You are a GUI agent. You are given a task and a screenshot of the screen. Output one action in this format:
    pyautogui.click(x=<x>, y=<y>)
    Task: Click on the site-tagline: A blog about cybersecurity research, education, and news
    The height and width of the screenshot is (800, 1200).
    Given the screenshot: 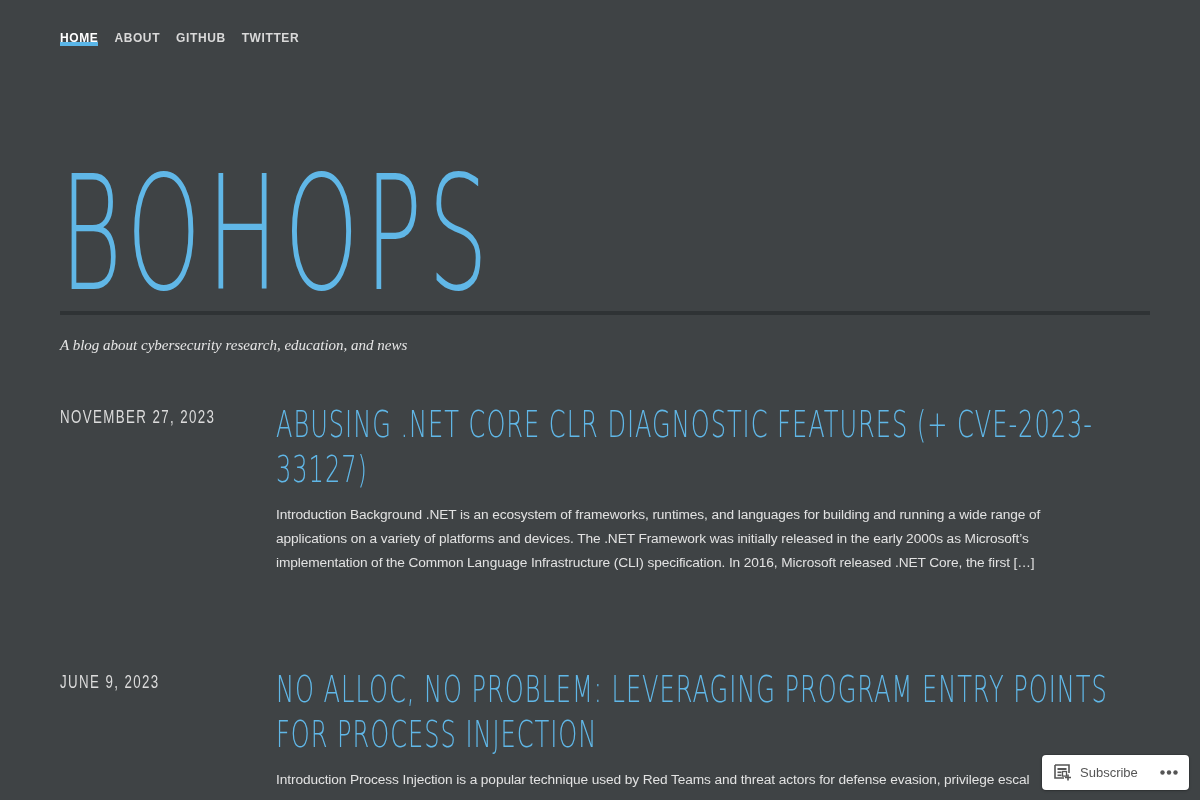 What is the action you would take?
    pyautogui.click(x=234, y=345)
    